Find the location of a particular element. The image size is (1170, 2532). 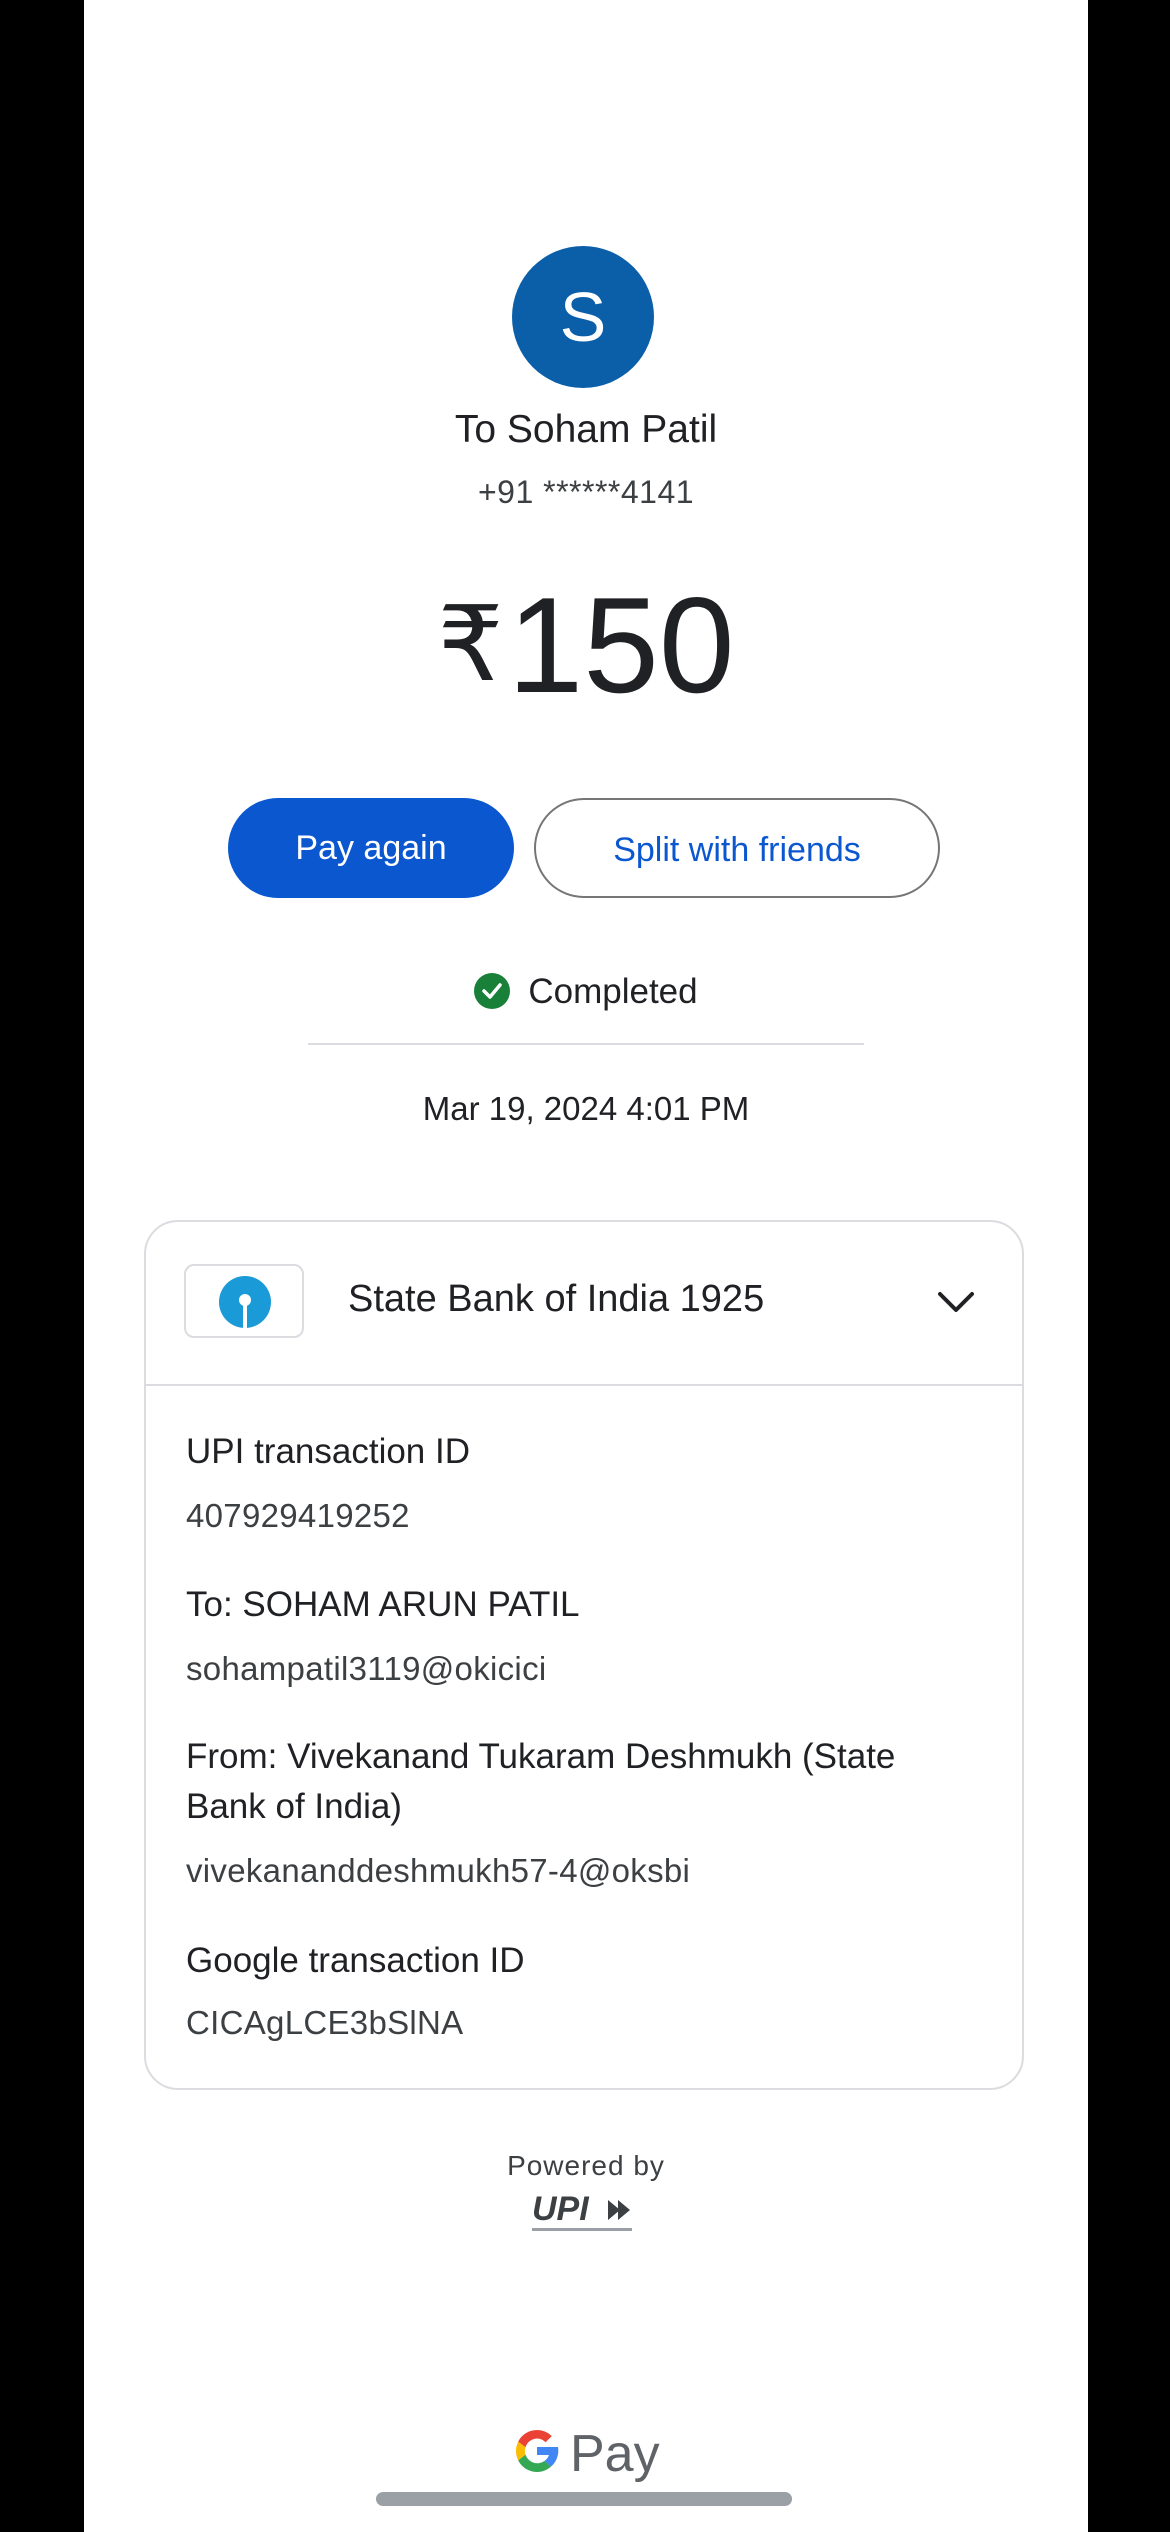

recipient-name: To Soham Patil is located at coordinates (586, 429).